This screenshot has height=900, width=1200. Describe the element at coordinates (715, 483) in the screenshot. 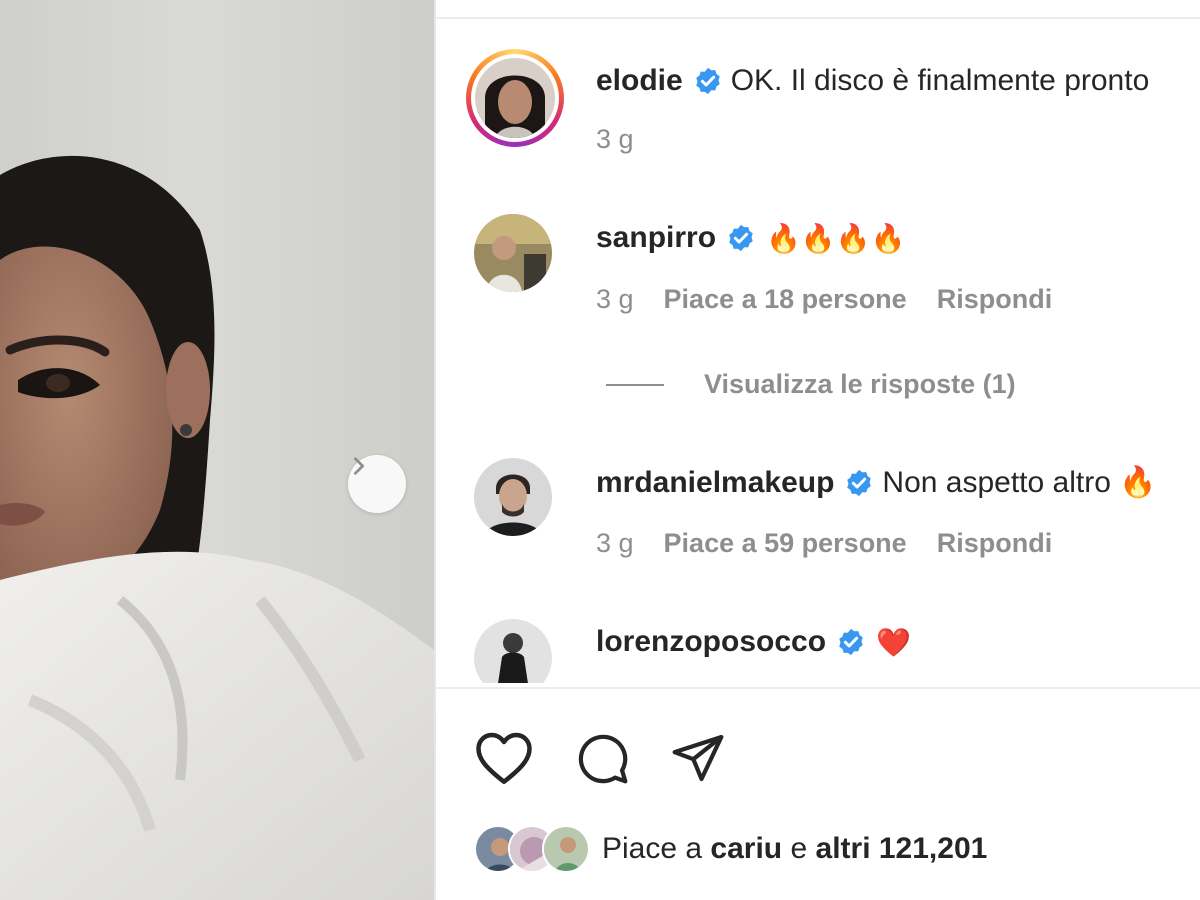

I see `comment-username: mrdanielmakeup` at that location.